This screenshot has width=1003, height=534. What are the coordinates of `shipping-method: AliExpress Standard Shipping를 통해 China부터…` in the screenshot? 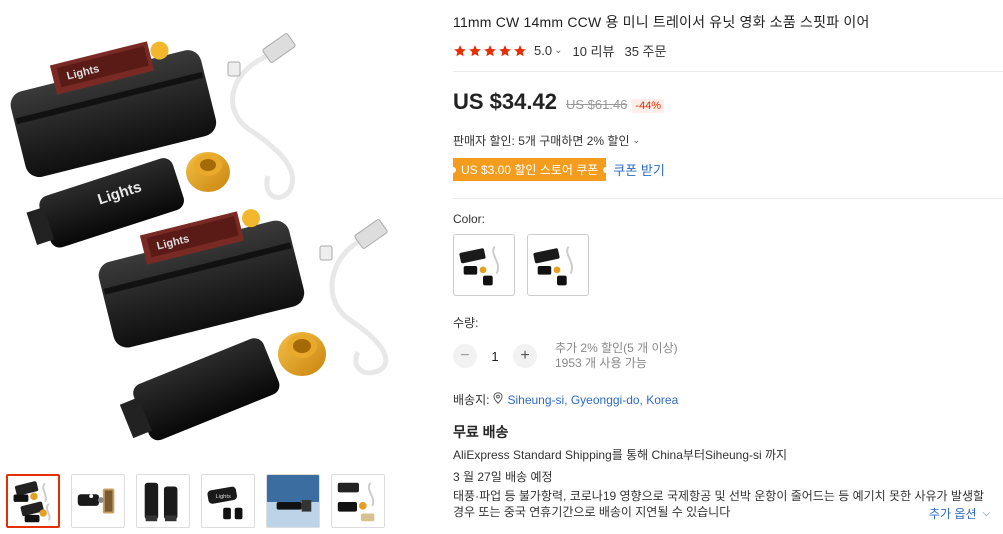 It's located at (620, 455).